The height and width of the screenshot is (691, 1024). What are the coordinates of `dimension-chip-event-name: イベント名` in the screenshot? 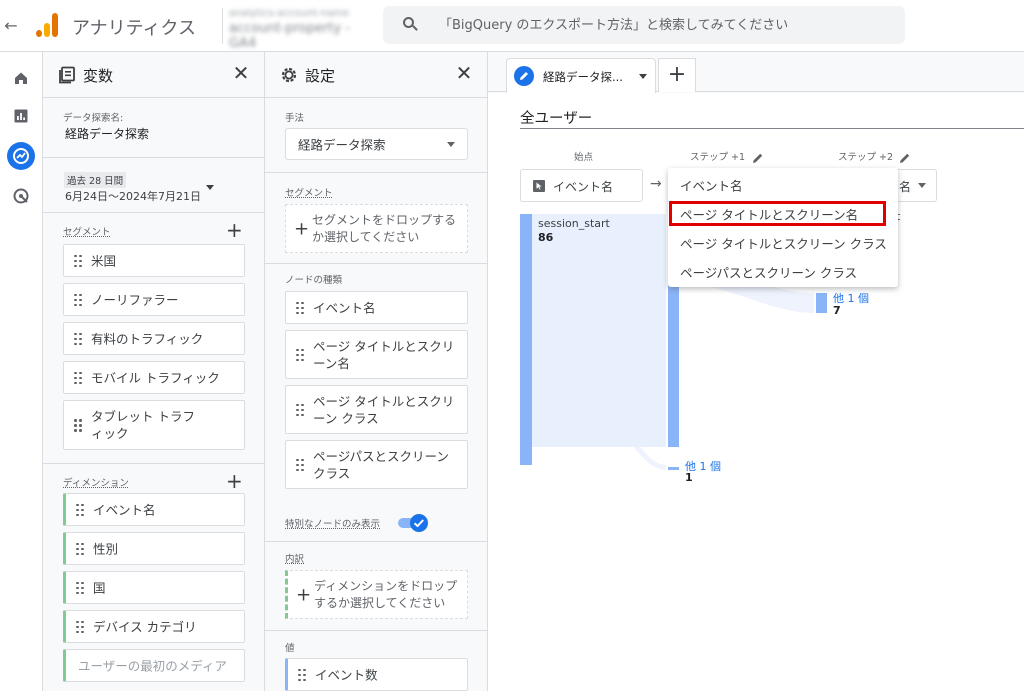 It's located at (154, 509).